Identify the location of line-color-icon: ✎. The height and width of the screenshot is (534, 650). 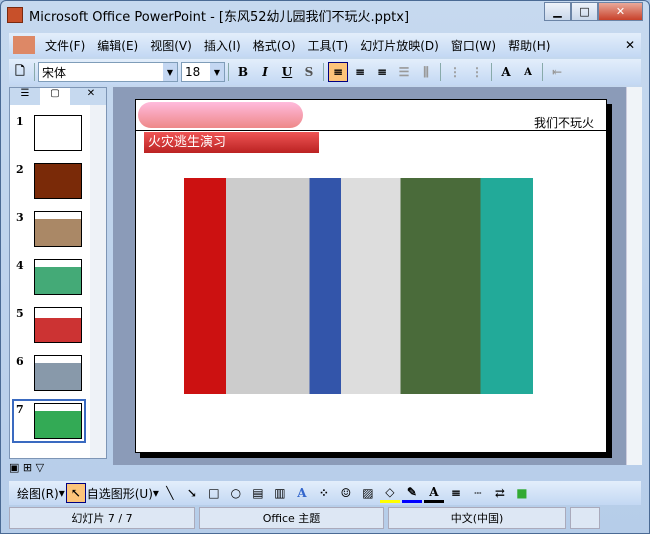
(411, 493).